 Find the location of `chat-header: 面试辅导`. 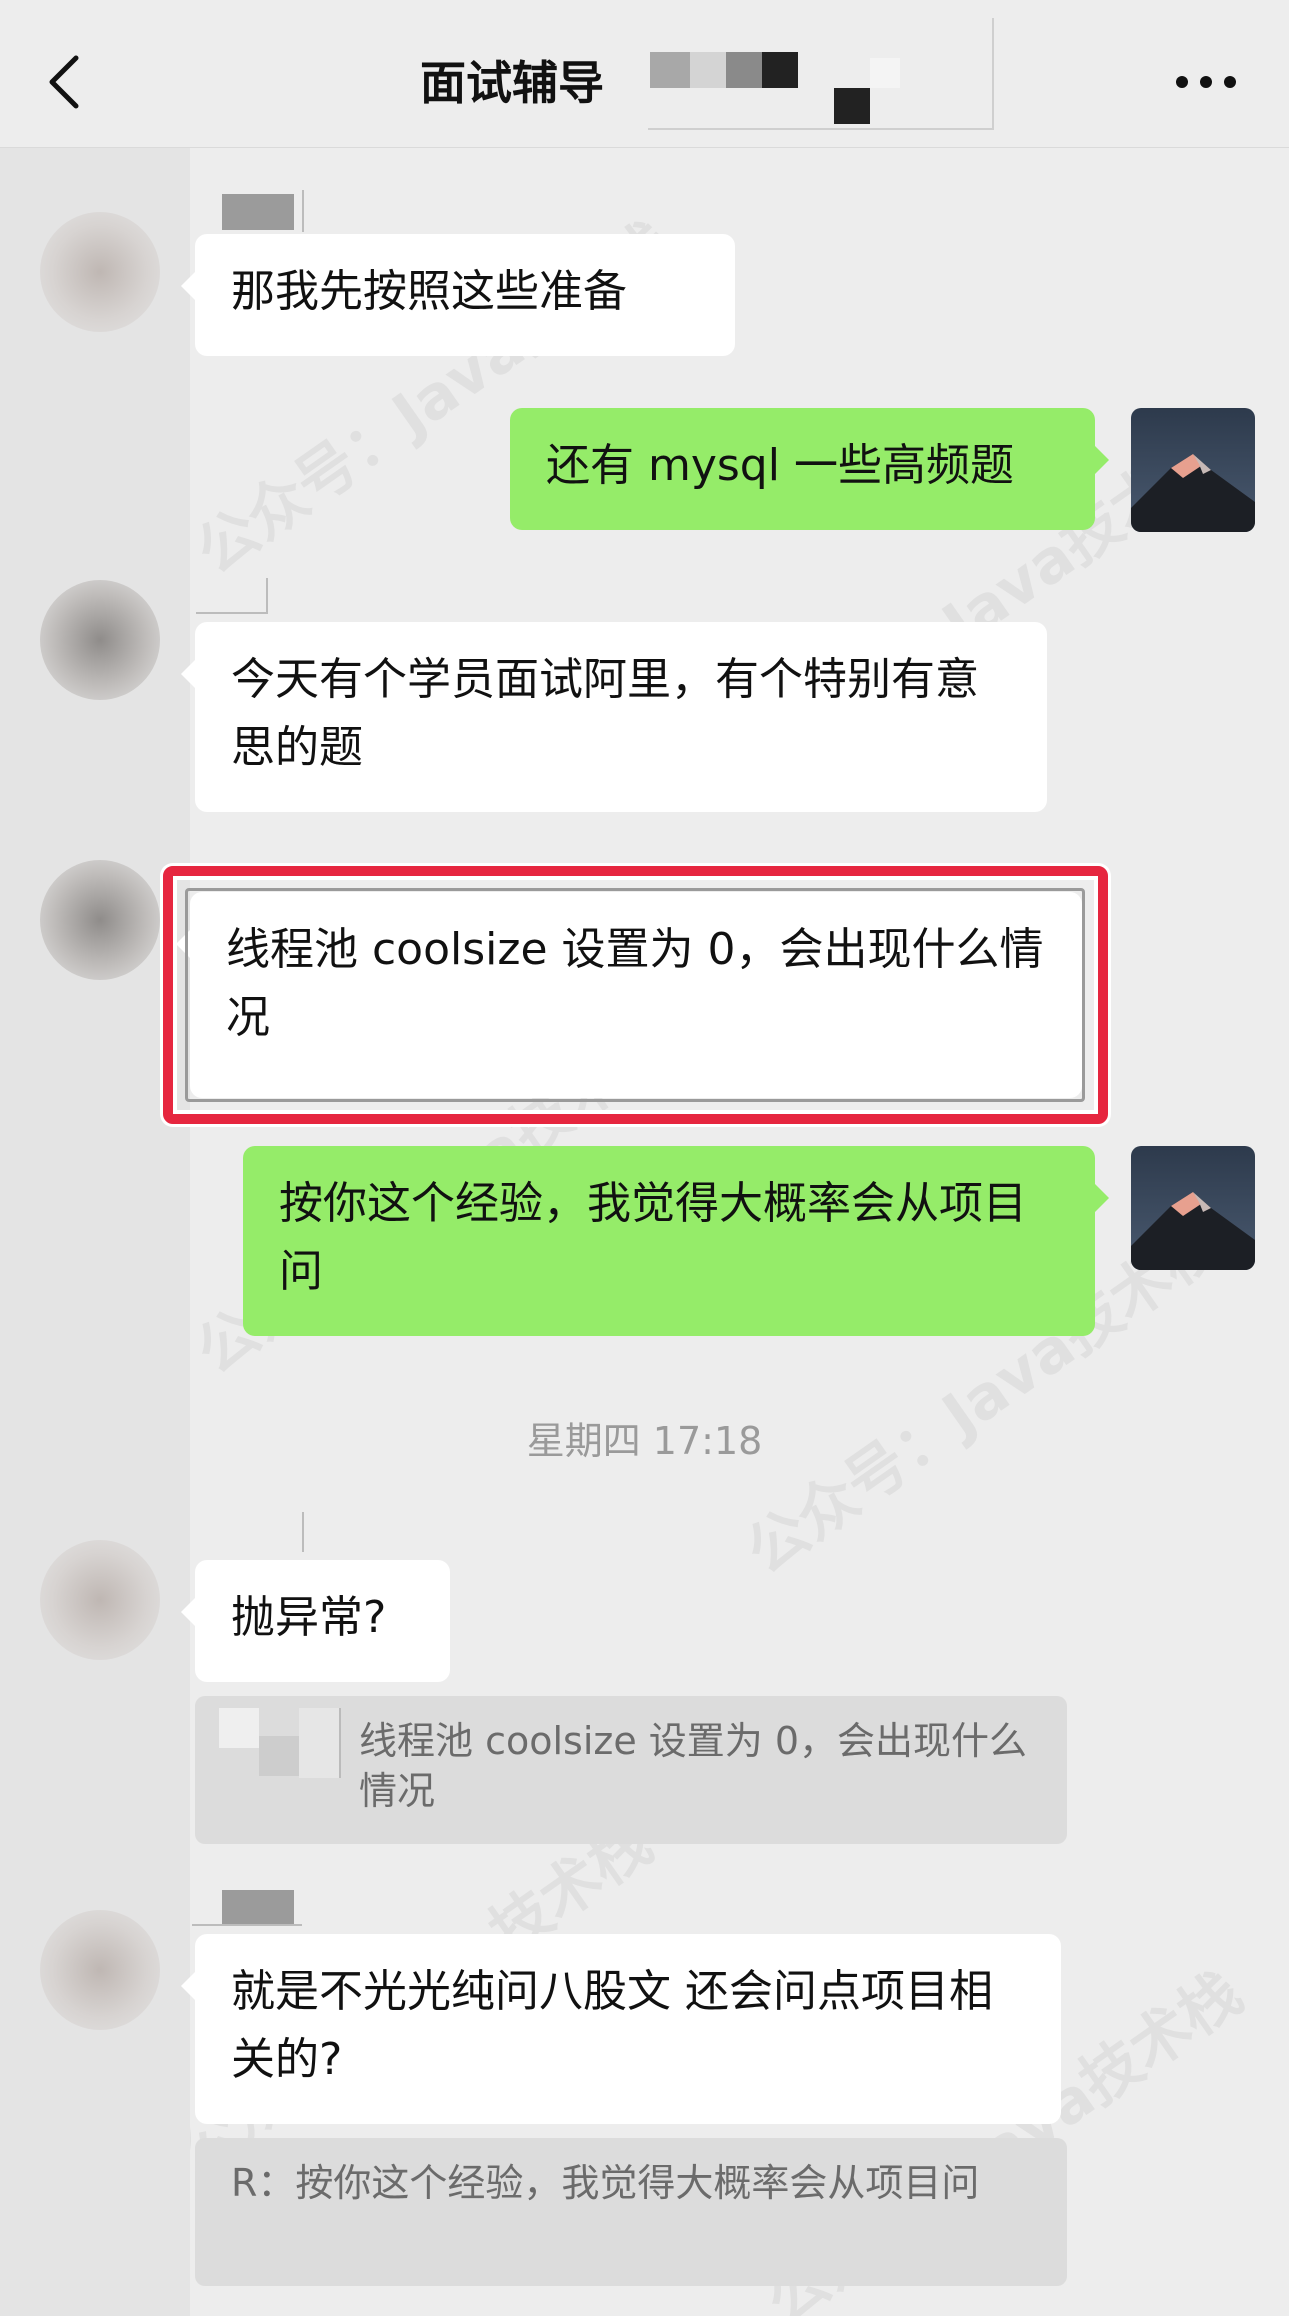

chat-header: 面试辅导 is located at coordinates (644, 74).